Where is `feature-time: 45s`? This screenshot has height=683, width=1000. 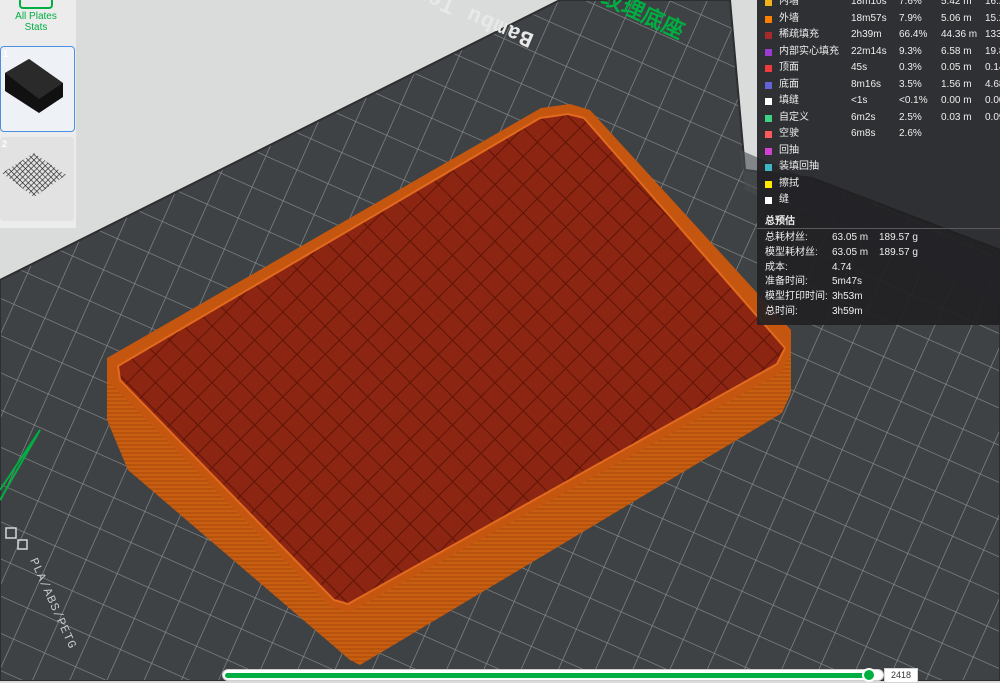 feature-time: 45s is located at coordinates (859, 67).